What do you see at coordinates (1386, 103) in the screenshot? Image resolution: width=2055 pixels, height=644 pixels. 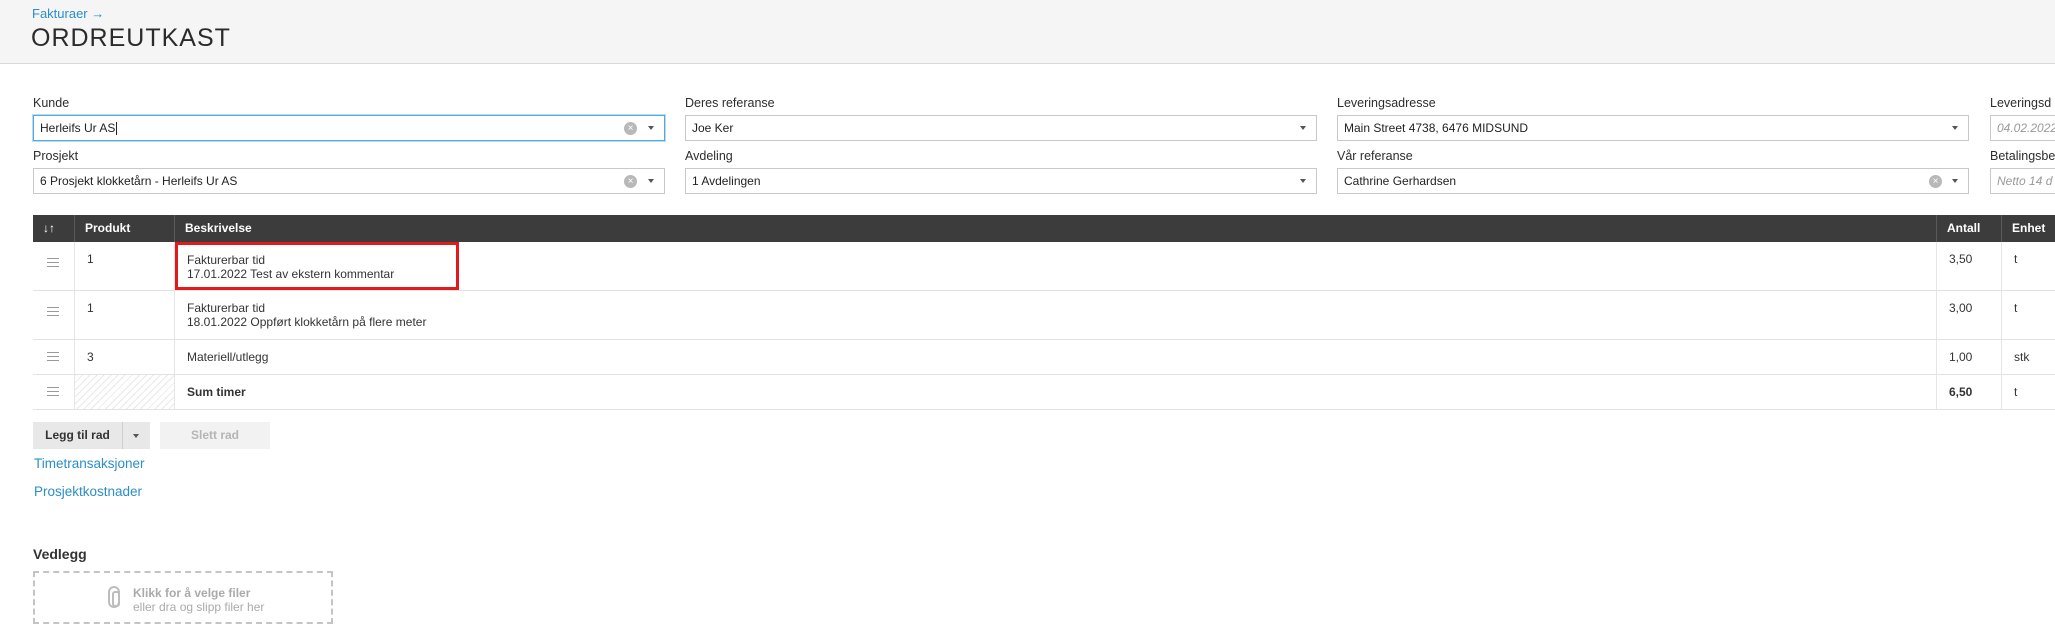 I see `leveringsadresse-label: Leveringsadresse` at bounding box center [1386, 103].